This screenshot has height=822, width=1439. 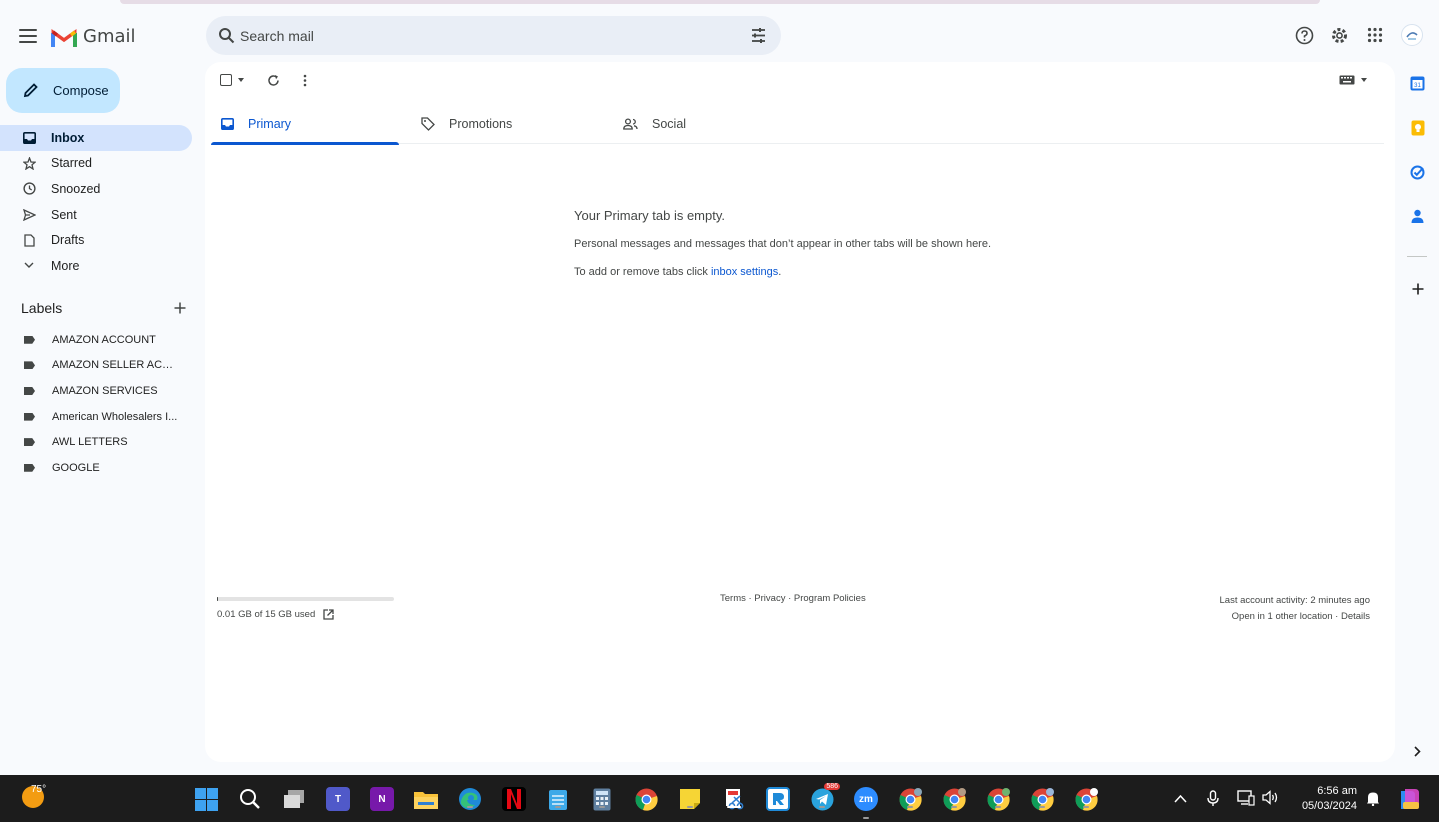 What do you see at coordinates (294, 799) in the screenshot?
I see `task-view-icon` at bounding box center [294, 799].